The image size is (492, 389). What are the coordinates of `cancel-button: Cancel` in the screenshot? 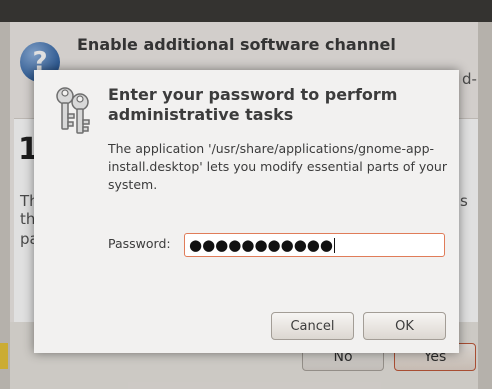 It's located at (312, 326).